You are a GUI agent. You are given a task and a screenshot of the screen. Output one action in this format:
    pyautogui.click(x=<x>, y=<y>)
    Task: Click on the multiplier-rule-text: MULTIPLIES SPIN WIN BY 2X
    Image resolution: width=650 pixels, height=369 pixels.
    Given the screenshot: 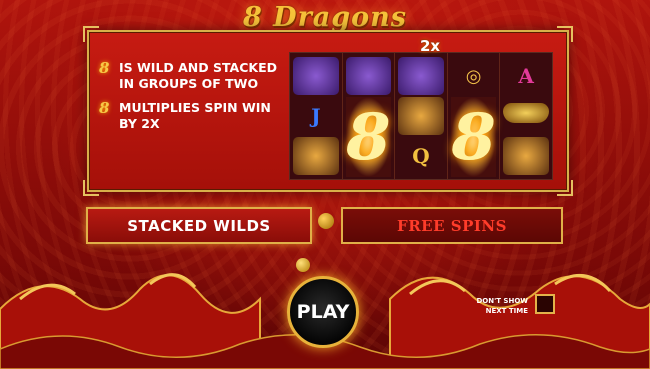 What is the action you would take?
    pyautogui.click(x=195, y=115)
    